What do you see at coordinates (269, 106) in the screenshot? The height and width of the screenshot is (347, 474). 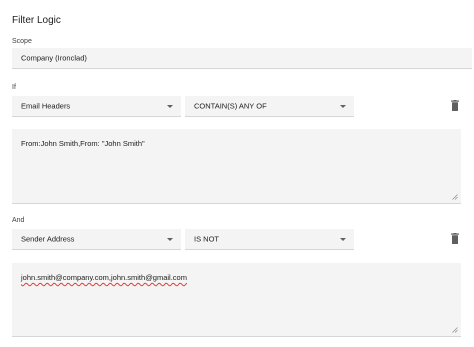 I see `if-operator-select: CONTAIN(S) ANY OF` at bounding box center [269, 106].